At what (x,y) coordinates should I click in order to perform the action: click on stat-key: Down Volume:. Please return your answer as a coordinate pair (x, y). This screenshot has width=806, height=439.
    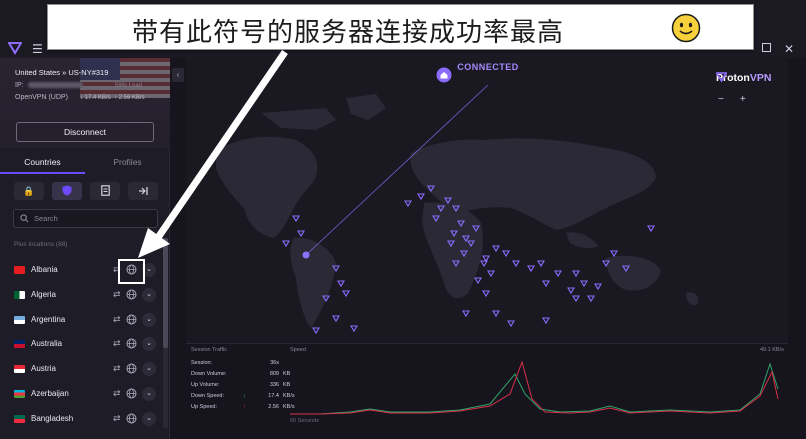
    Looking at the image, I should click on (209, 374).